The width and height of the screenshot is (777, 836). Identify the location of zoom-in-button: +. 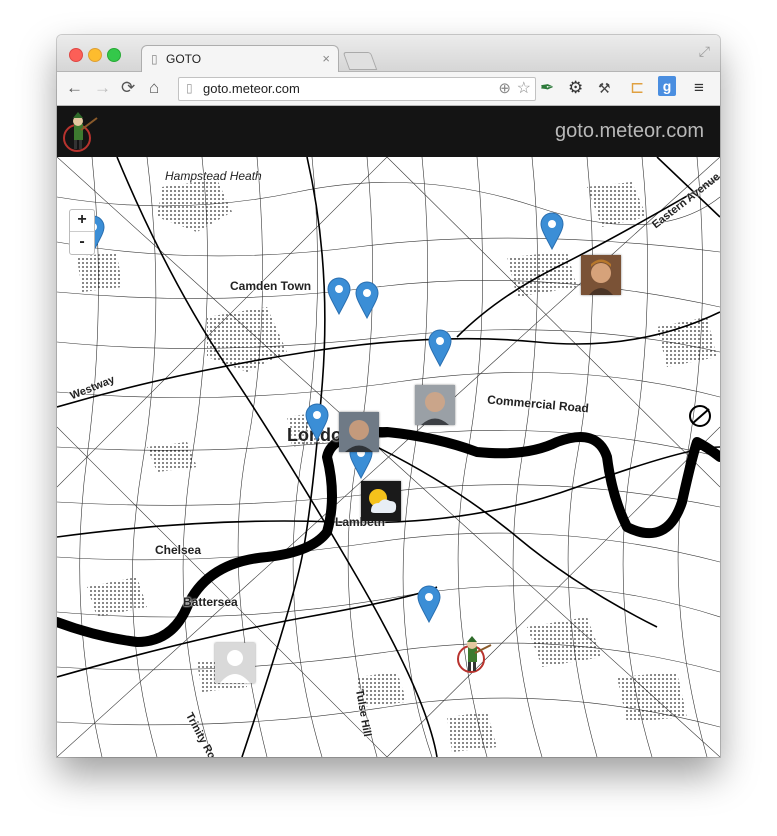
(82, 221).